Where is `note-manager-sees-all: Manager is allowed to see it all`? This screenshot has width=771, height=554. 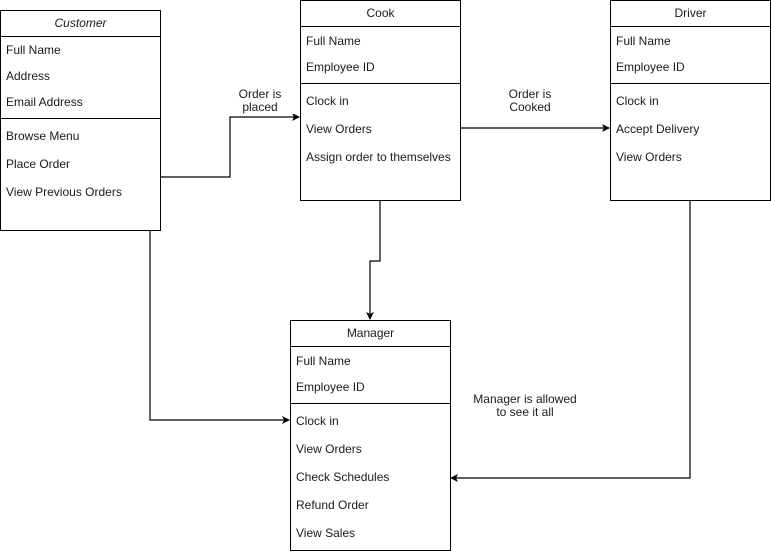
note-manager-sees-all: Manager is allowed to see it all is located at coordinates (525, 406).